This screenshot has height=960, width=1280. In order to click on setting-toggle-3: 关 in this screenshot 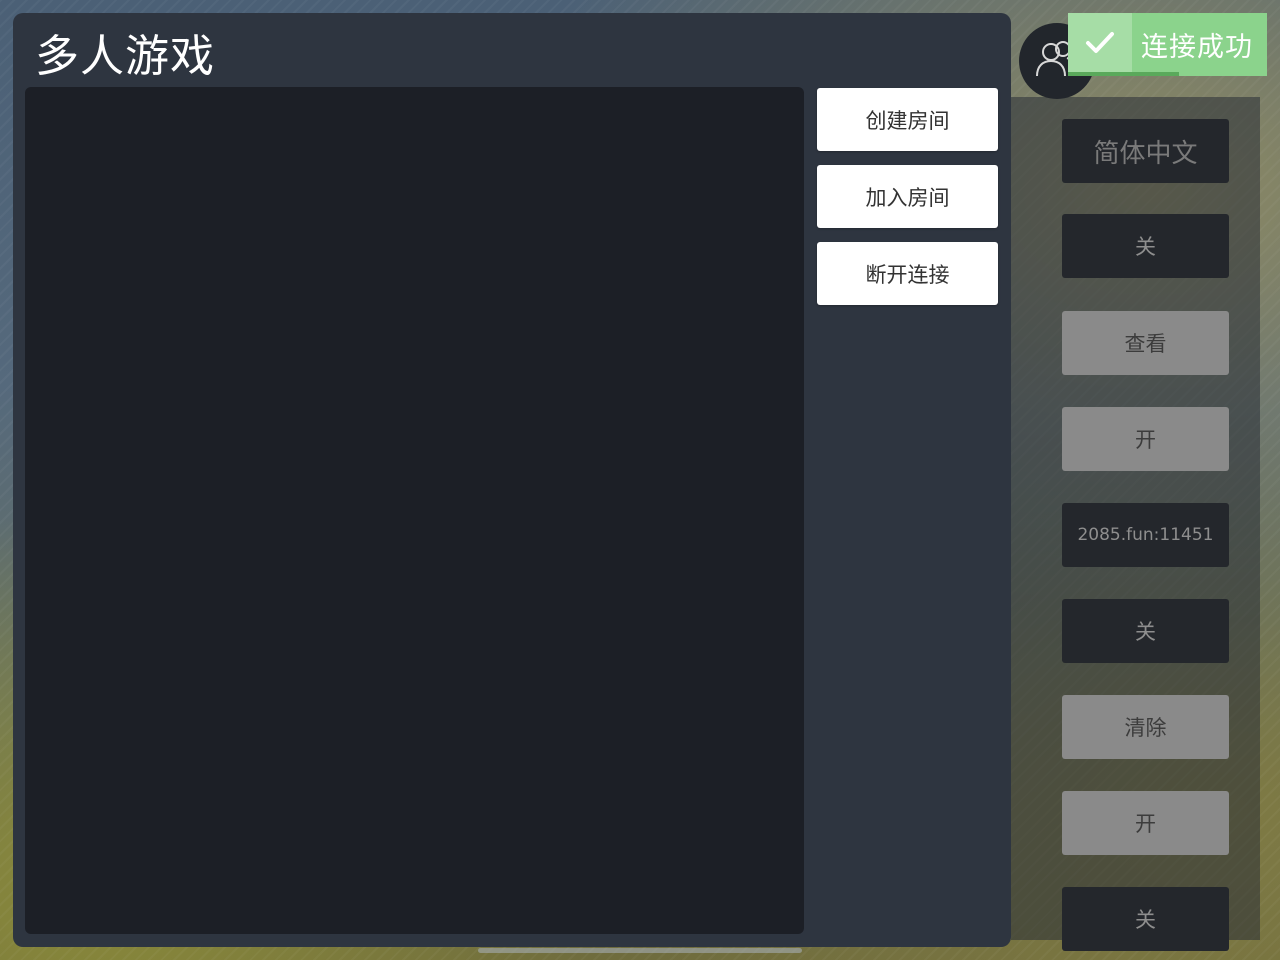, I will do `click(1145, 631)`.